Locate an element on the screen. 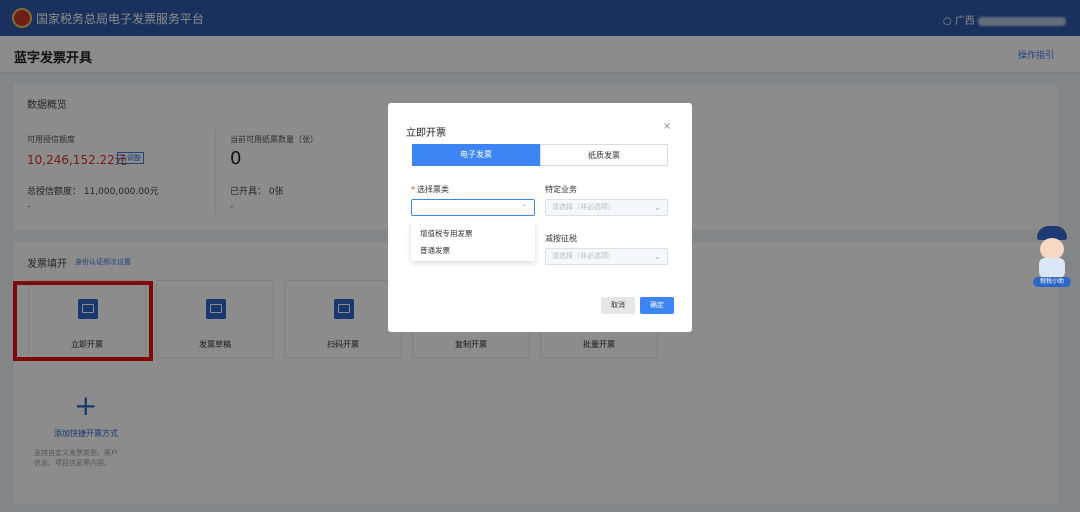  reduced-tax-select: 请选择（非必选项） ⌄ is located at coordinates (606, 256).